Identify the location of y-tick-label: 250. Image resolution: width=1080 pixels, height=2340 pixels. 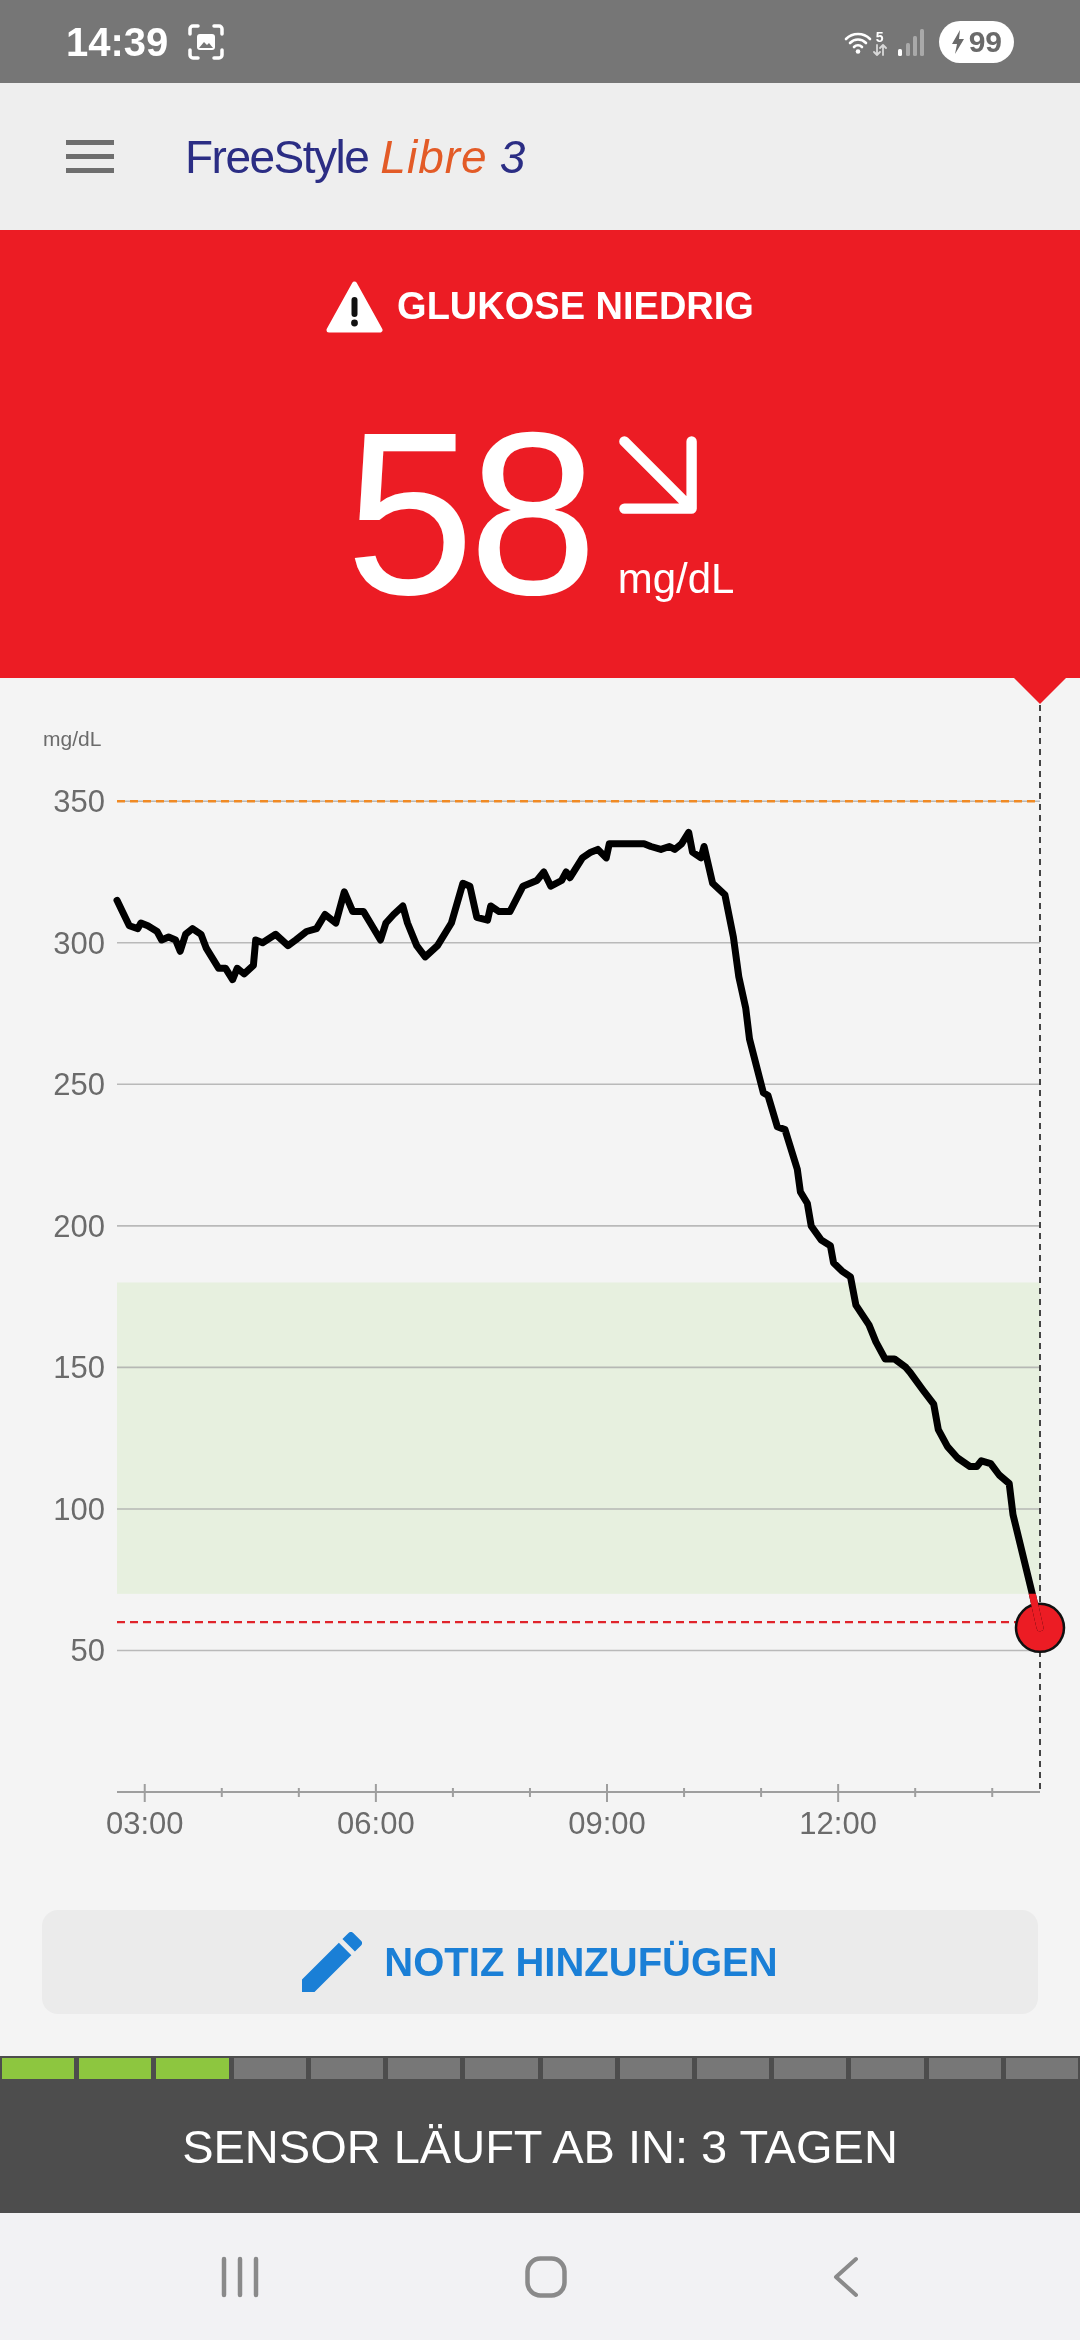
(79, 1085).